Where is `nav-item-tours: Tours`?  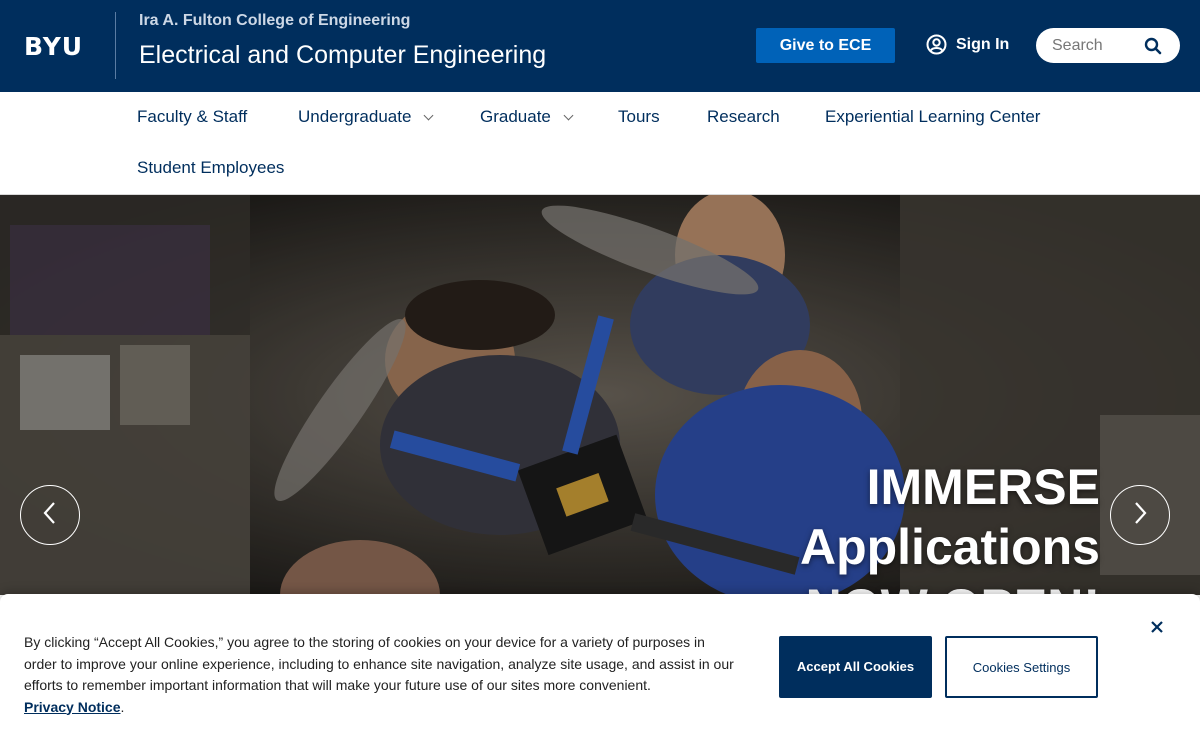 nav-item-tours: Tours is located at coordinates (639, 117).